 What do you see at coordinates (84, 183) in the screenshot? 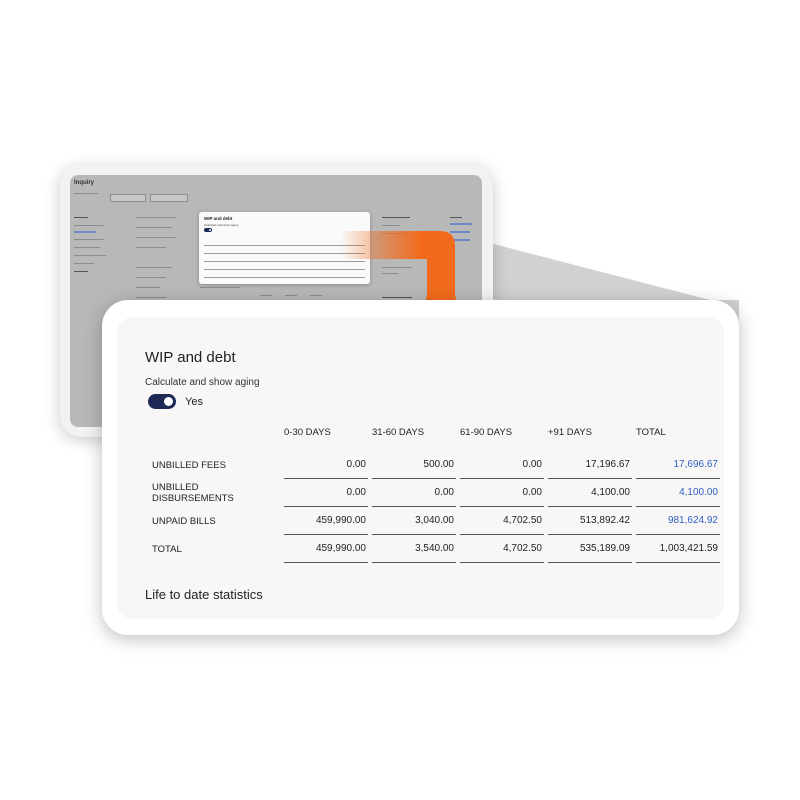
I see `inquiry-title: Inquiry` at bounding box center [84, 183].